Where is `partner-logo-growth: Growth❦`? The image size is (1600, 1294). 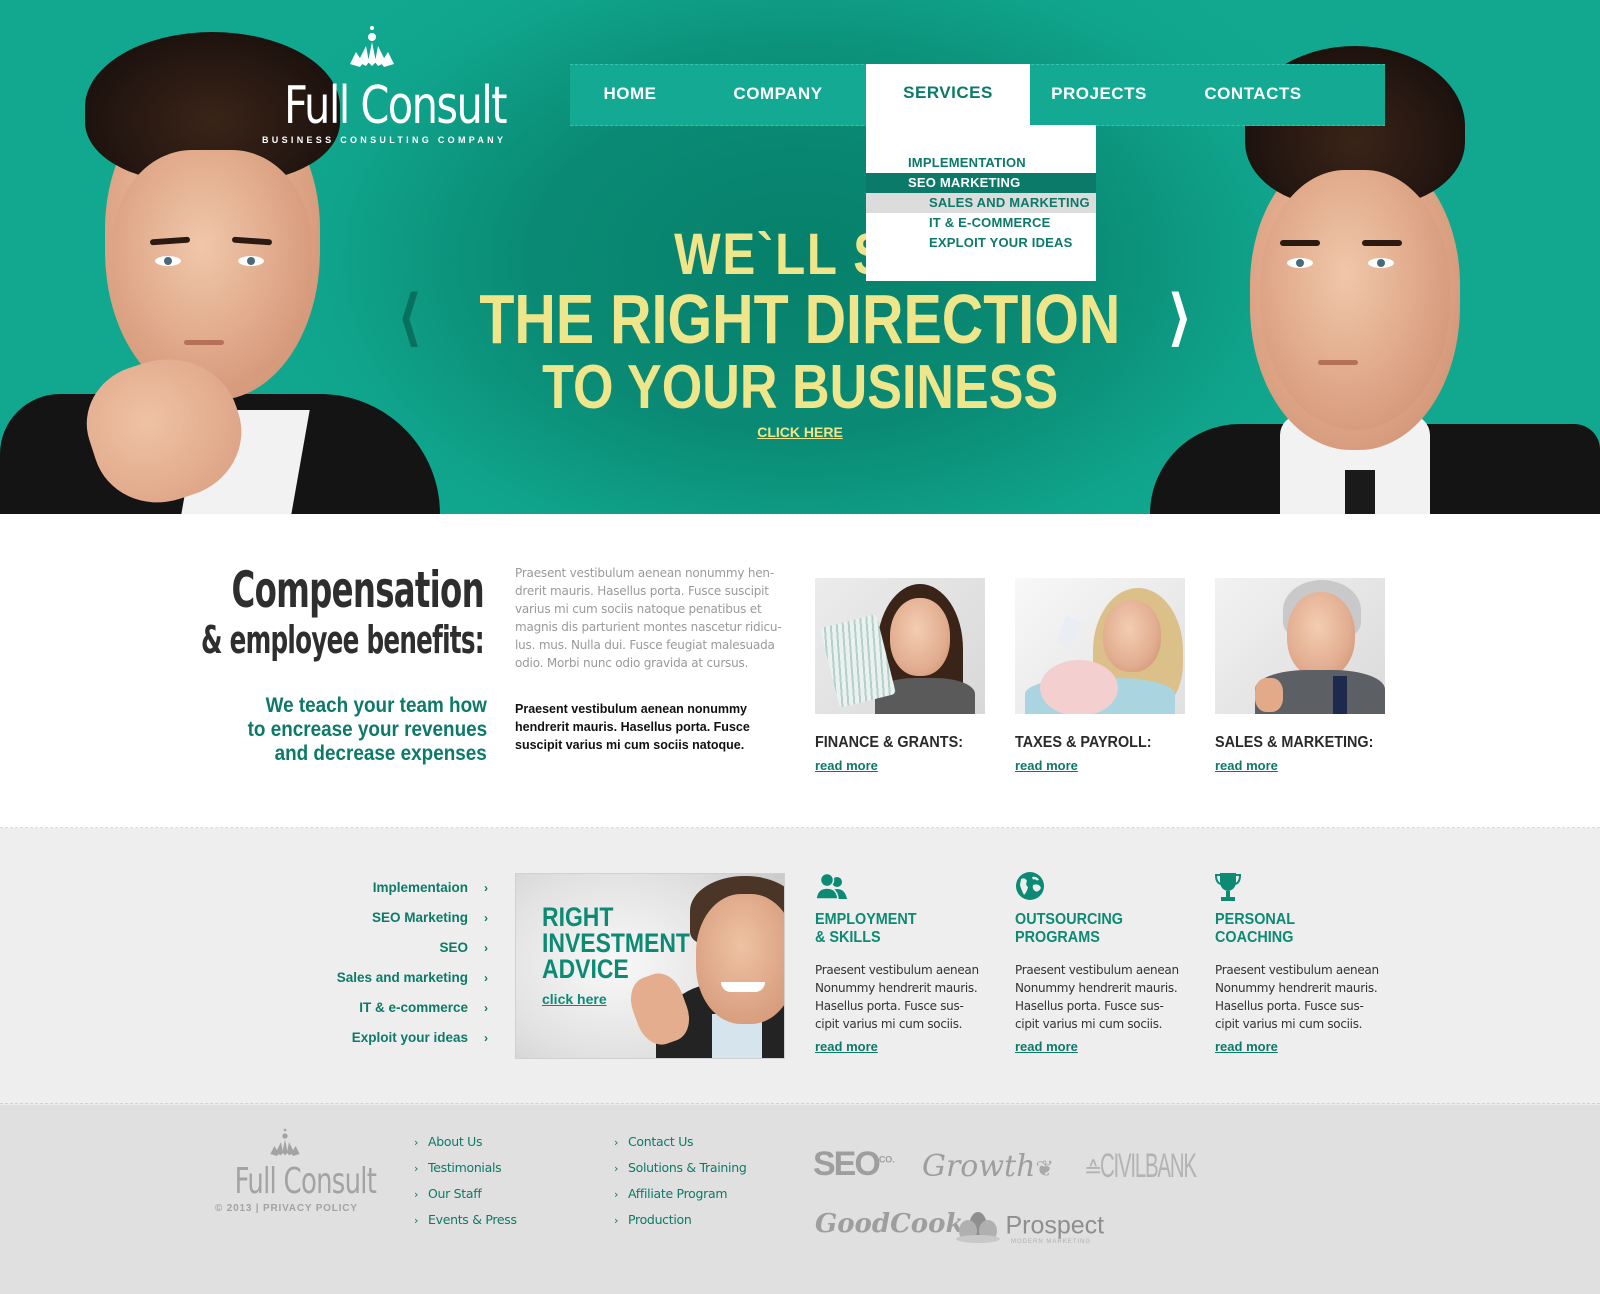
partner-logo-growth: Growth❦ is located at coordinates (988, 1166).